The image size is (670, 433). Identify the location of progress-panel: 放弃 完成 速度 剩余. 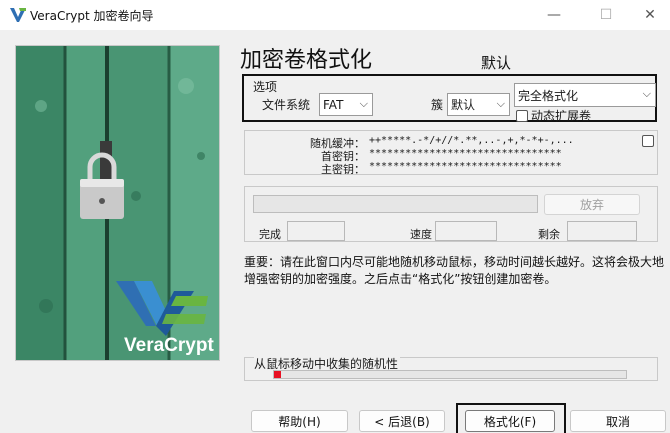
(451, 214).